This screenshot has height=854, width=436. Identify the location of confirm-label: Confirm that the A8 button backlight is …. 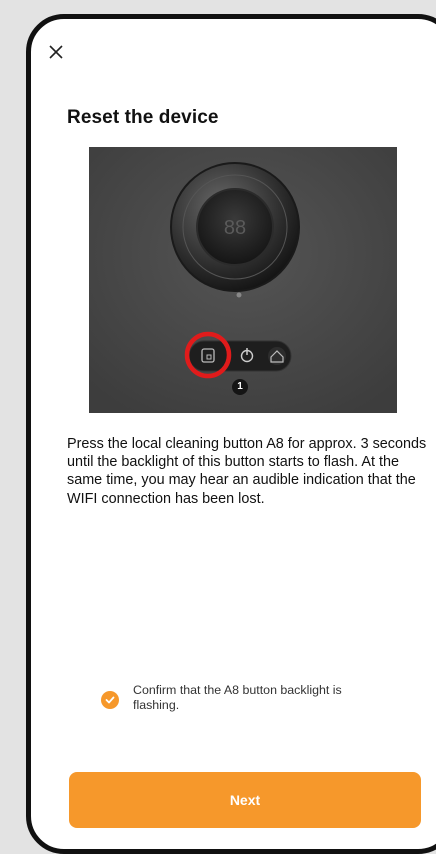
(237, 697).